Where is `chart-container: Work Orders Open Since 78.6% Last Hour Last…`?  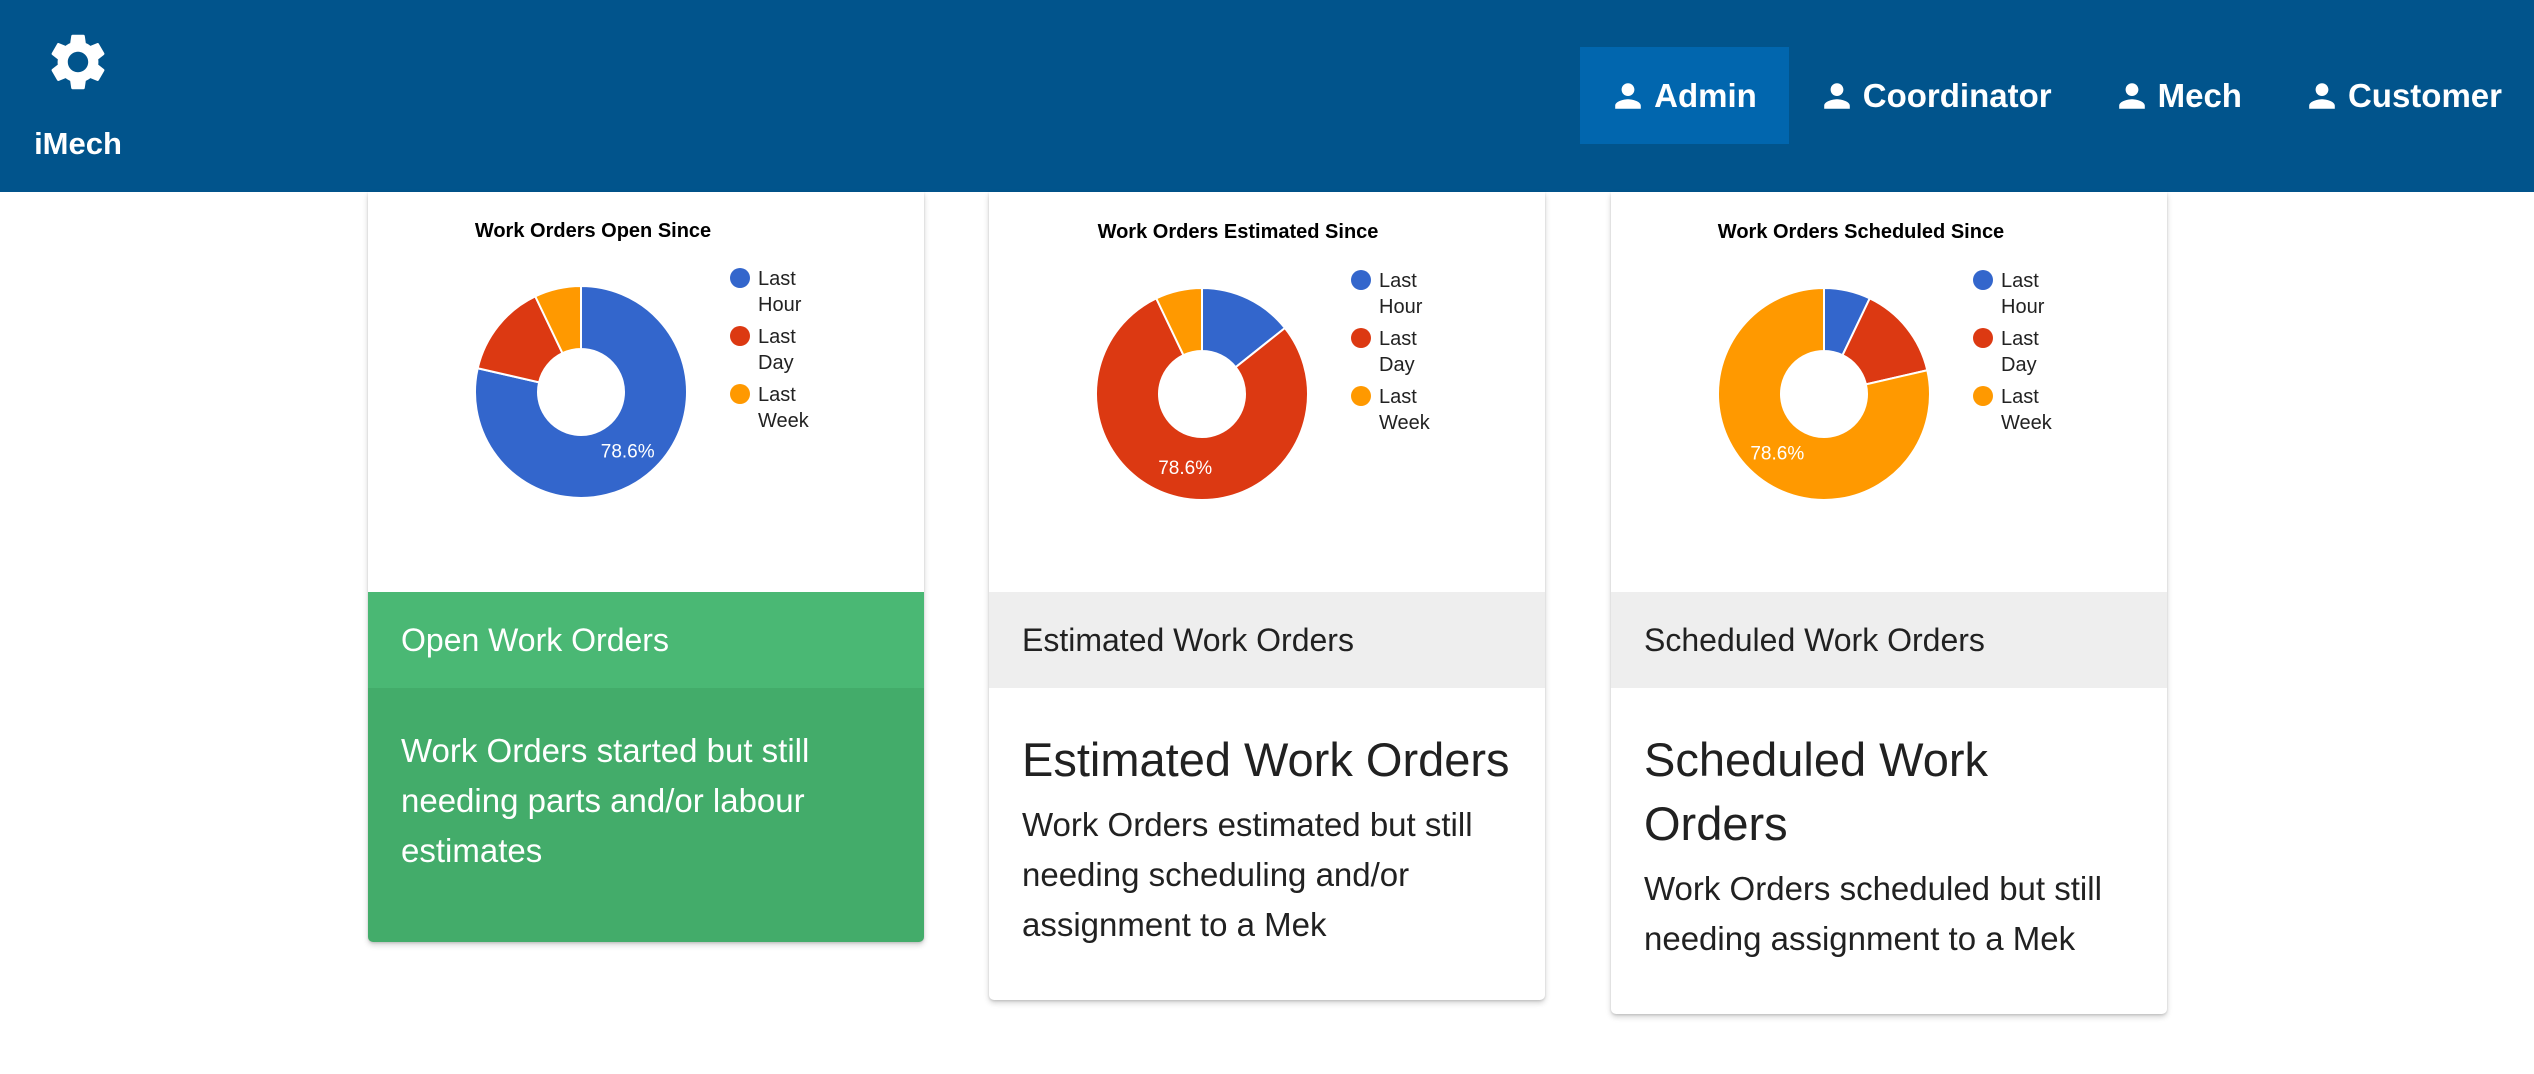
chart-container: Work Orders Open Since 78.6% Last Hour Last… is located at coordinates (646, 392).